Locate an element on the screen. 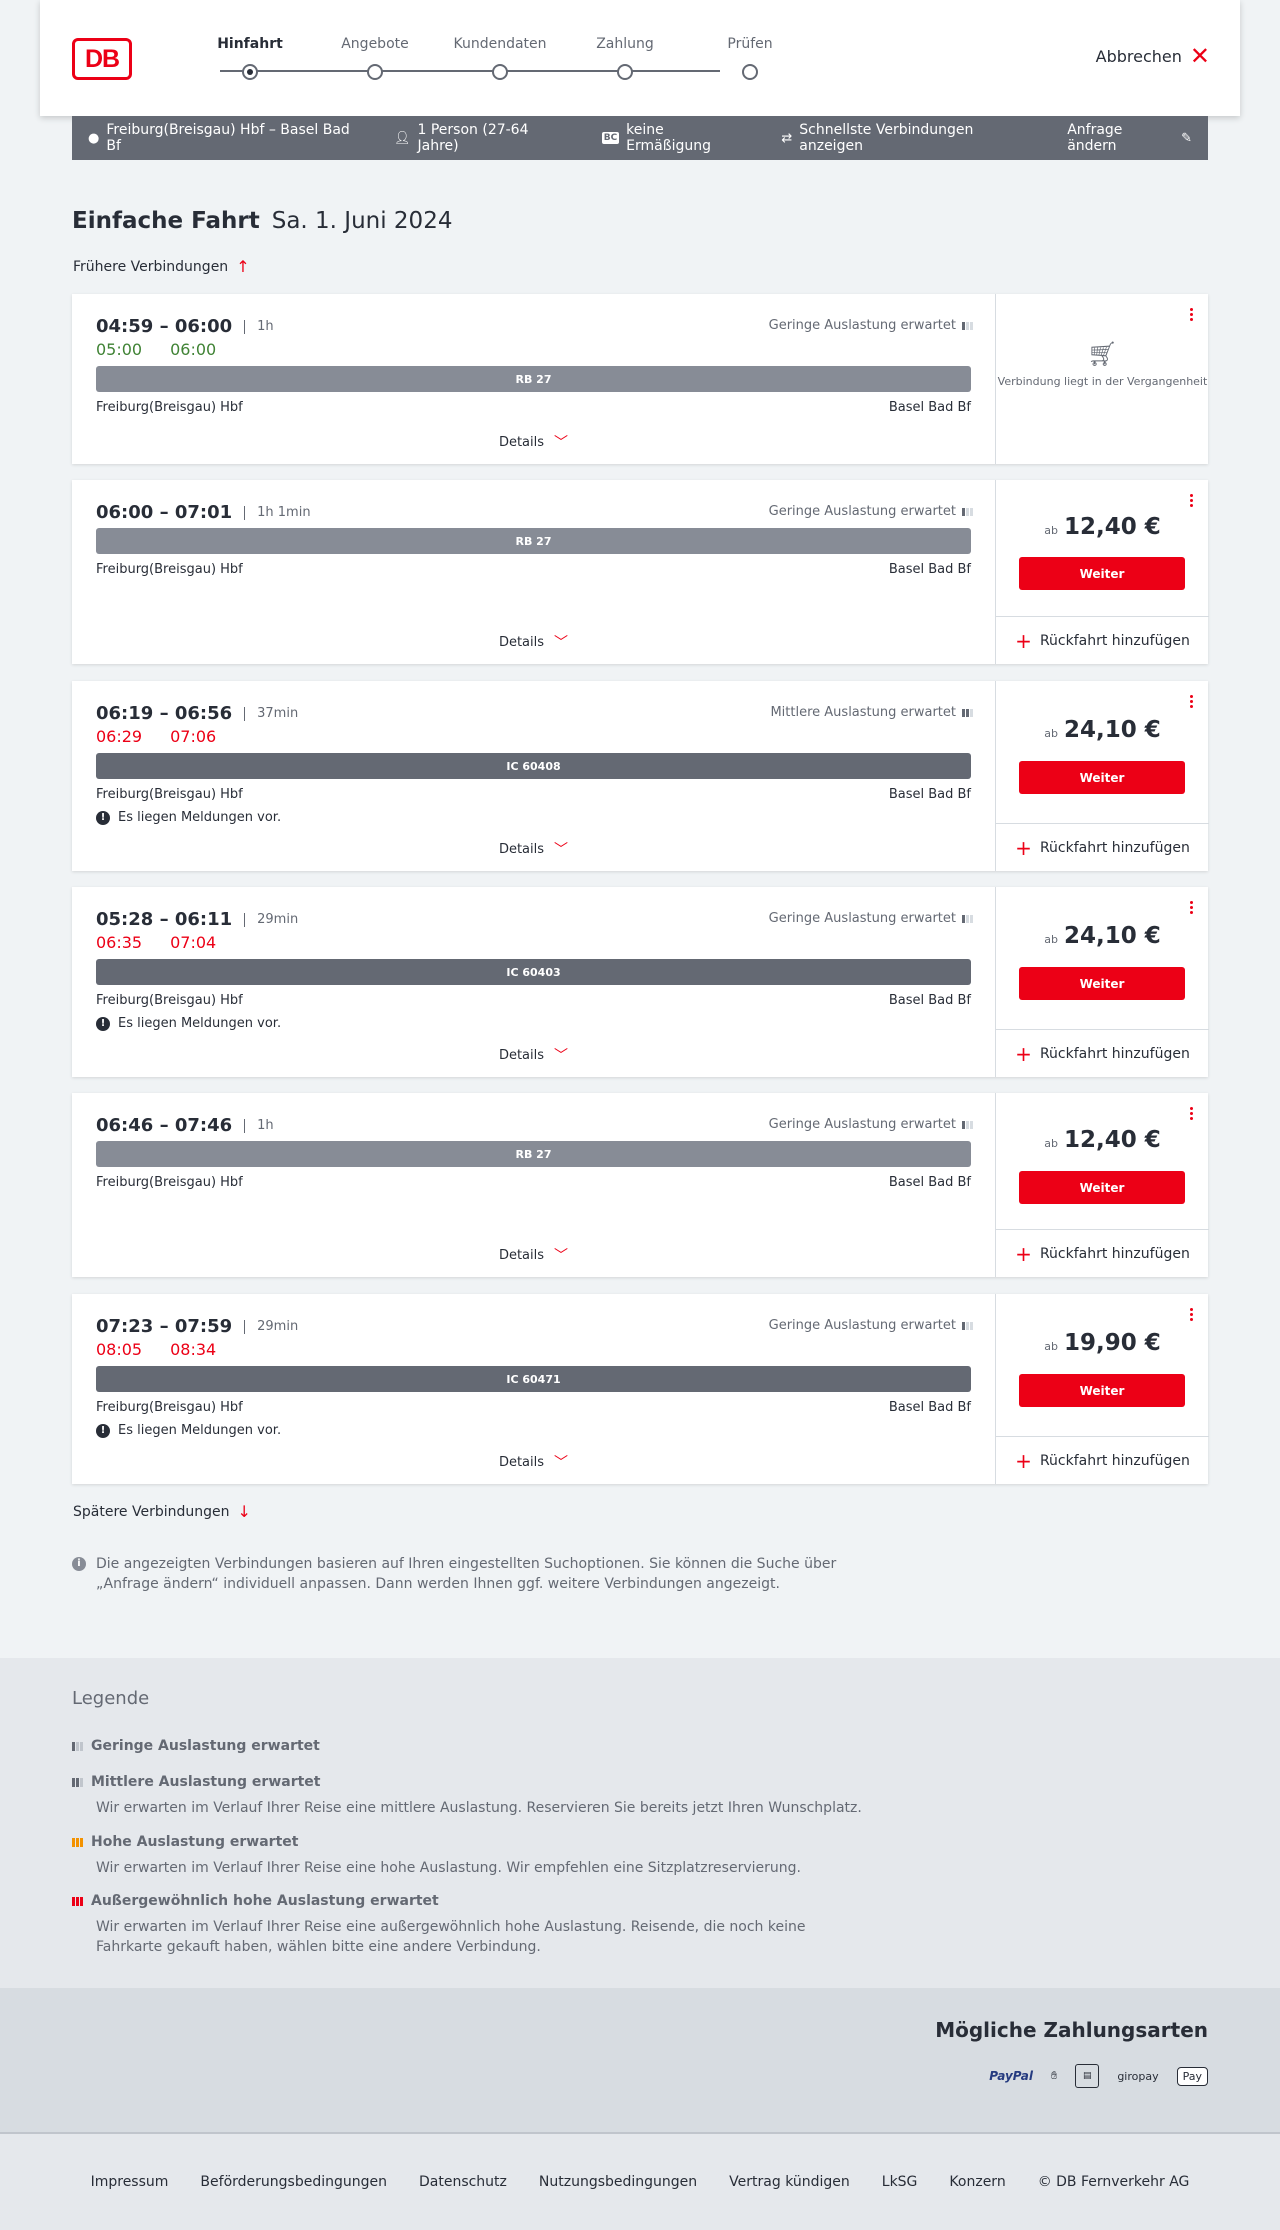 The height and width of the screenshot is (2230, 1280). occupancy-medium-icon is located at coordinates (967, 712).